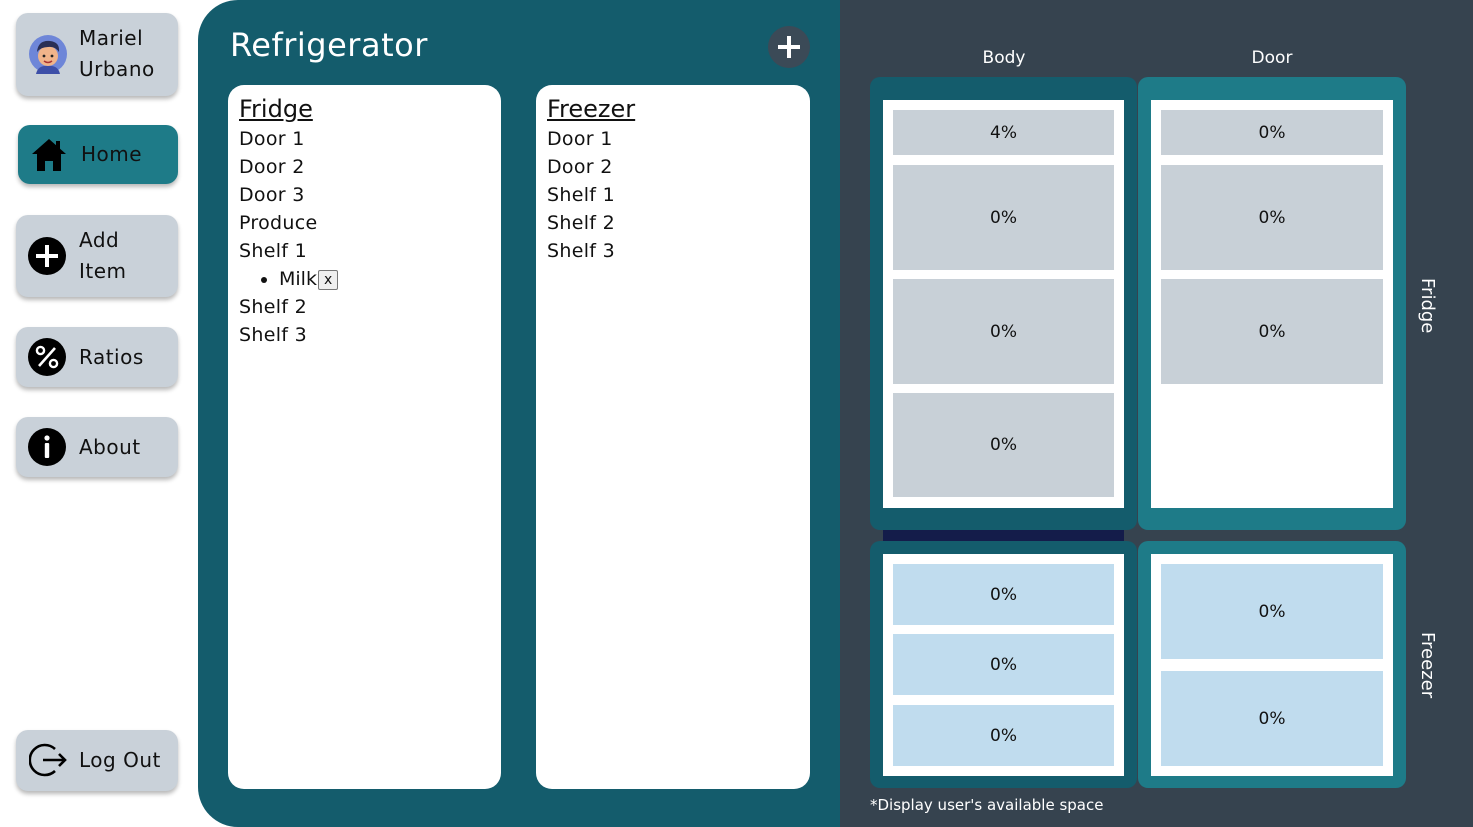  What do you see at coordinates (1003, 132) in the screenshot?
I see `fridge-body-cell: 4%` at bounding box center [1003, 132].